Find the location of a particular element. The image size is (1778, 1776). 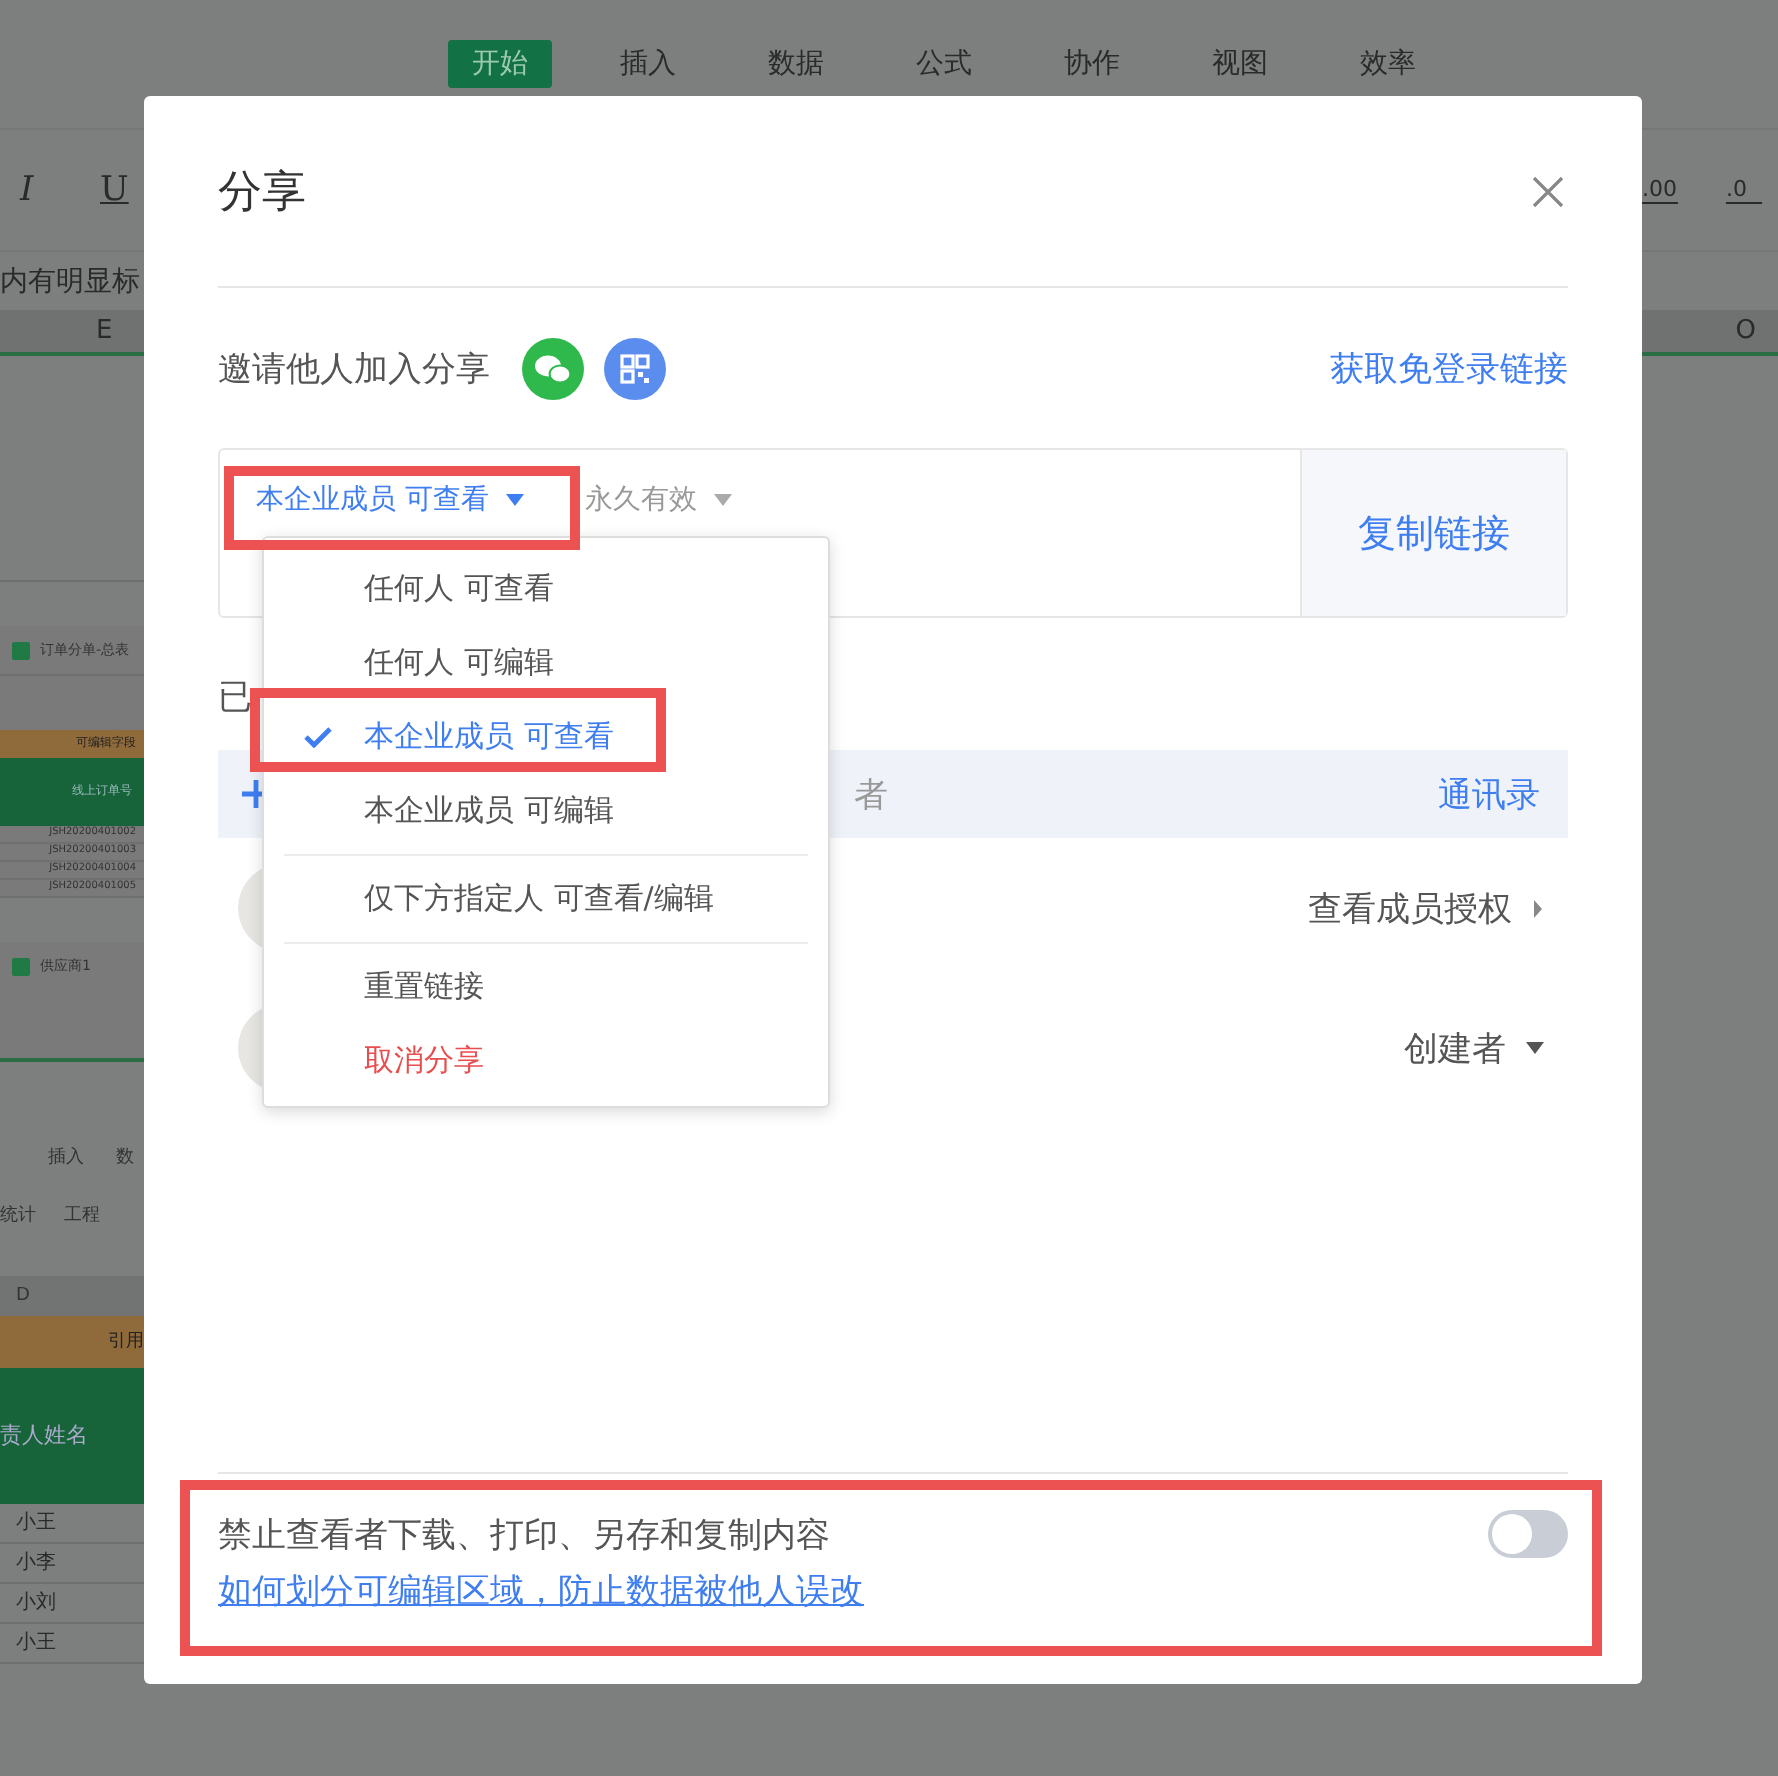

toolbar-item: 统计 is located at coordinates (18, 1214).